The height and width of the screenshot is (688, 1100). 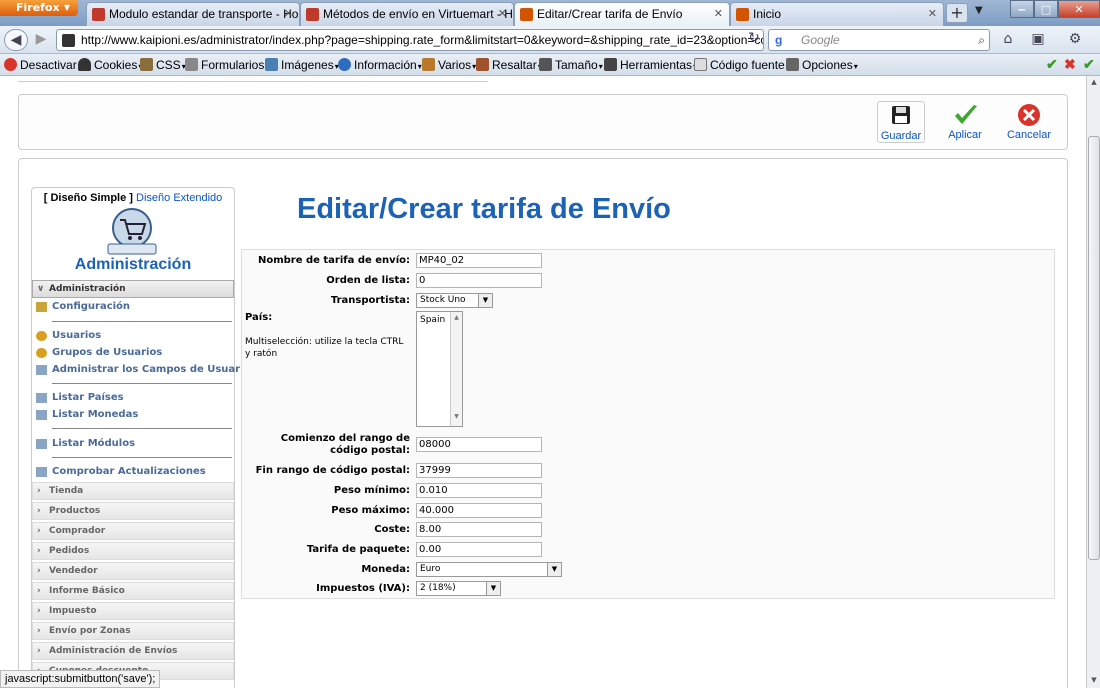 I want to click on country-multiselect: Spain ▲ ▼, so click(x=439, y=369).